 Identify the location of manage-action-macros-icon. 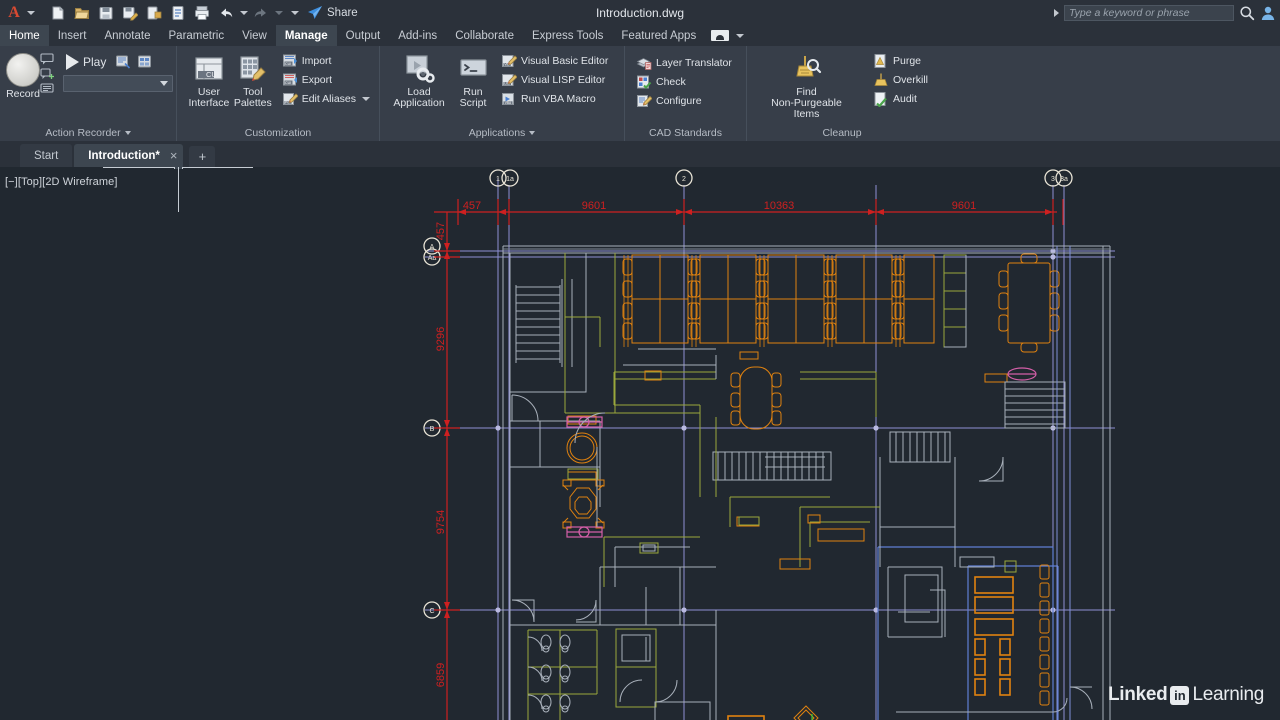
(145, 62).